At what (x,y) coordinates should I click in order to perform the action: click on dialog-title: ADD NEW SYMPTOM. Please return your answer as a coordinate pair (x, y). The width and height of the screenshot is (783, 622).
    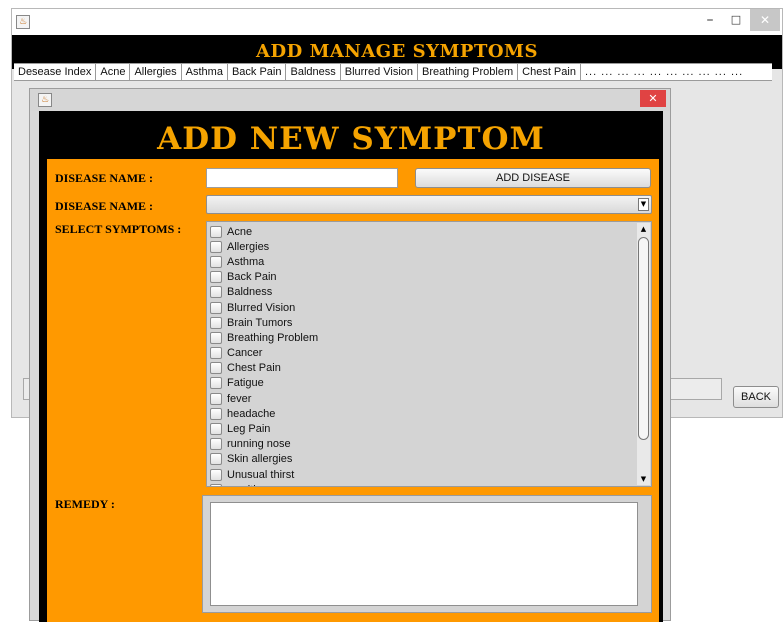
    Looking at the image, I should click on (351, 139).